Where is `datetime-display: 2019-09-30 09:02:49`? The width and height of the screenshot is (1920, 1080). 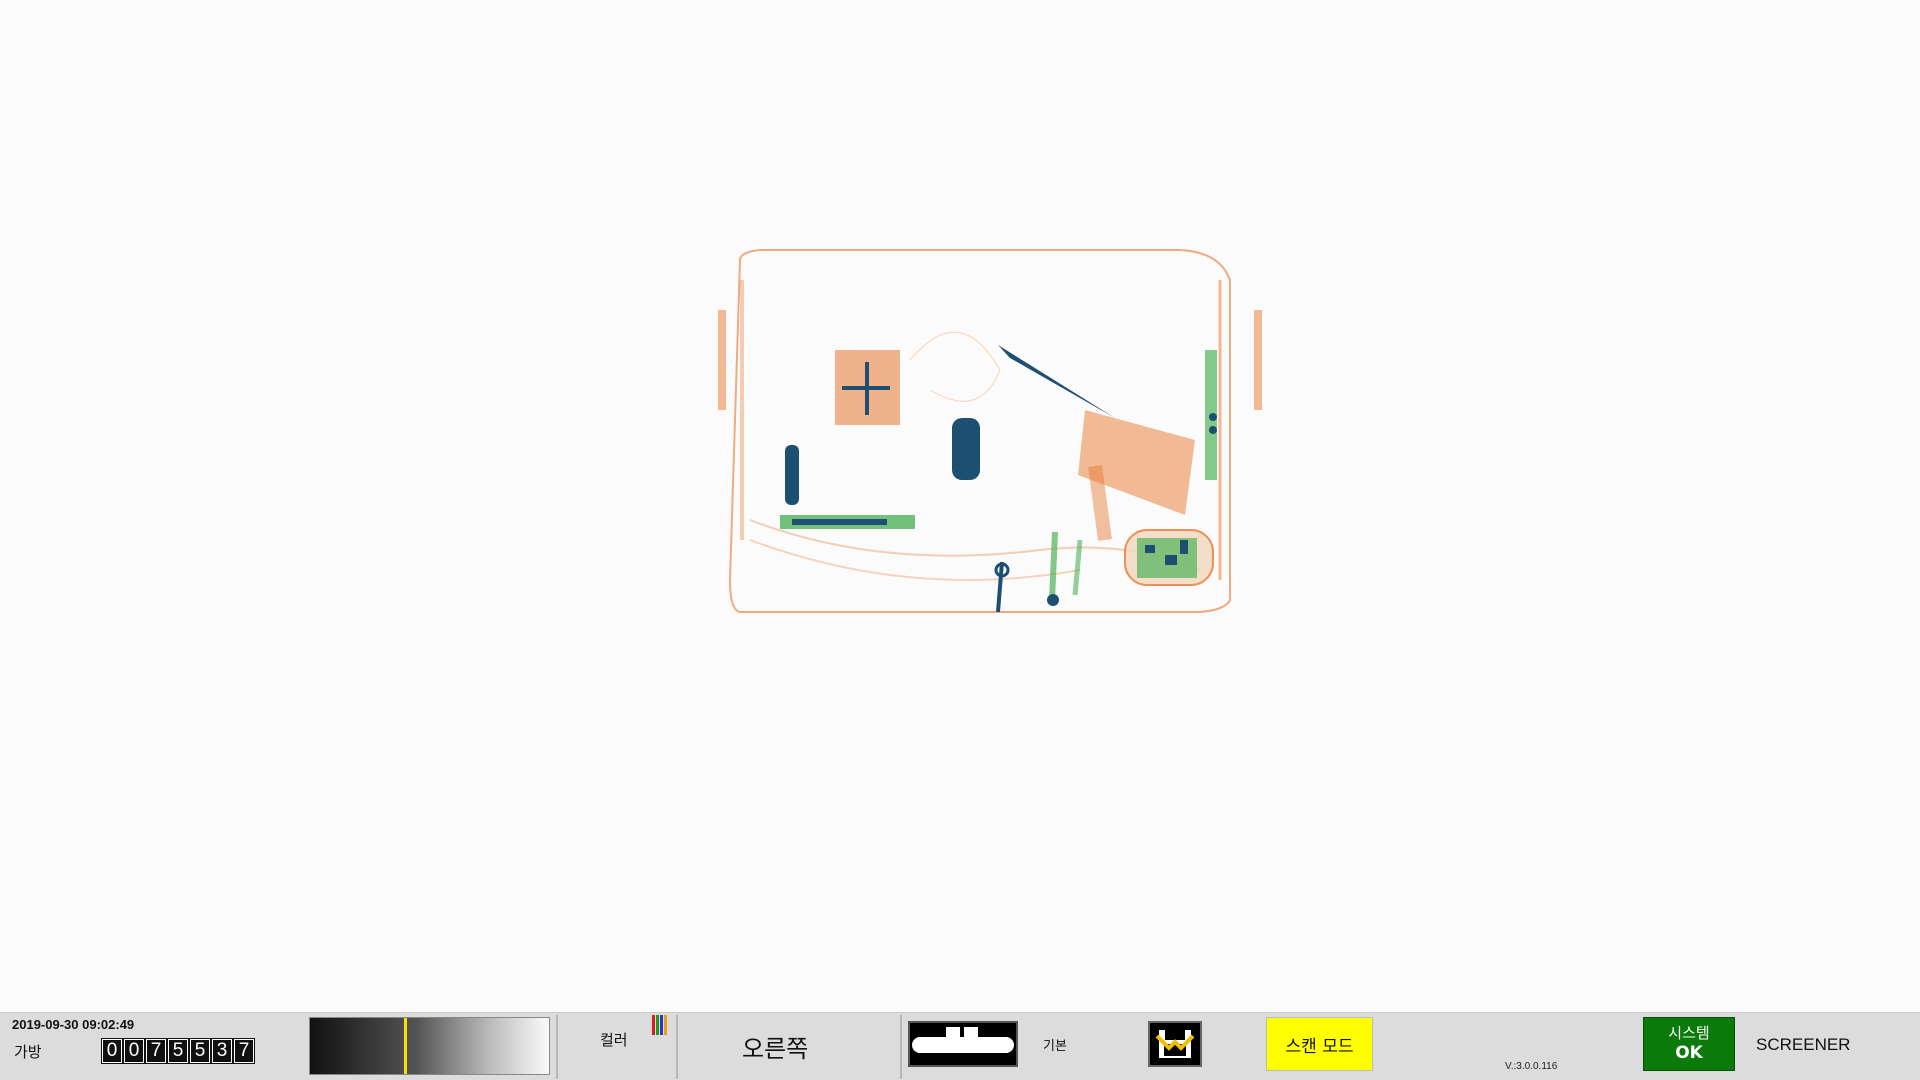 datetime-display: 2019-09-30 09:02:49 is located at coordinates (73, 1024).